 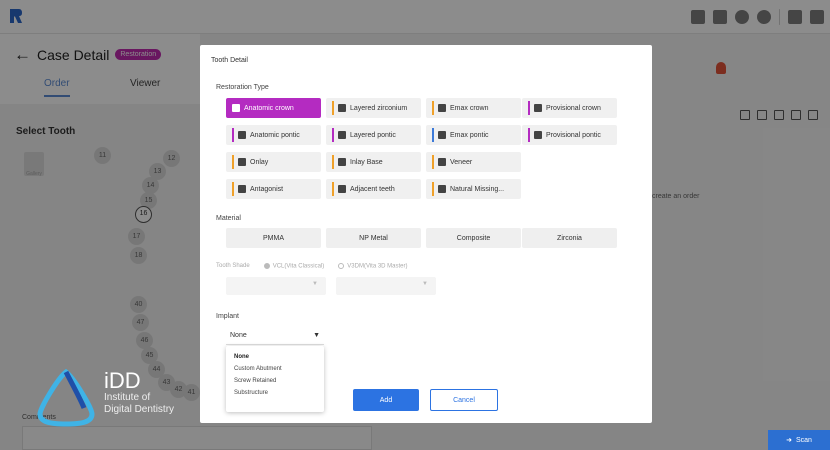 What do you see at coordinates (275, 357) in the screenshot?
I see `implant-option-none: None` at bounding box center [275, 357].